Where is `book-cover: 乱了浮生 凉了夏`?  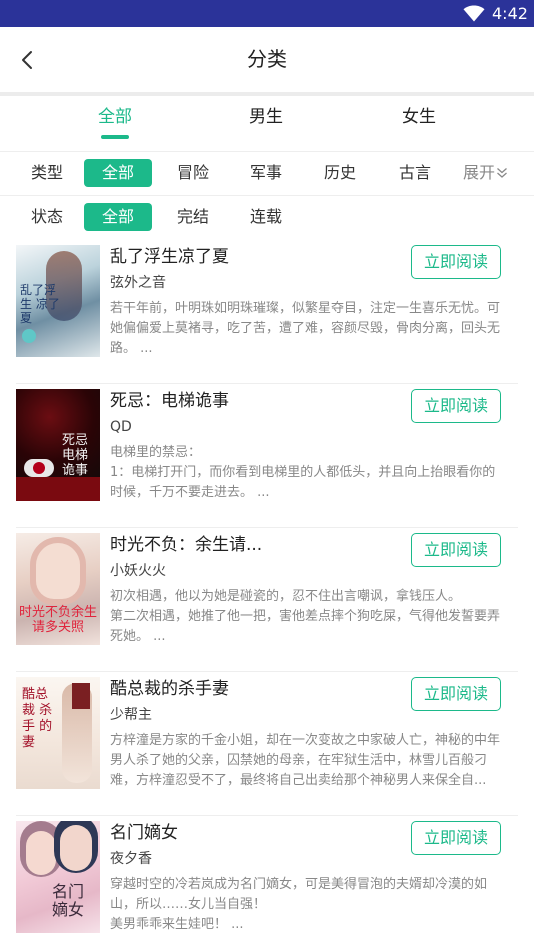
book-cover: 乱了浮生 凉了夏 is located at coordinates (58, 301).